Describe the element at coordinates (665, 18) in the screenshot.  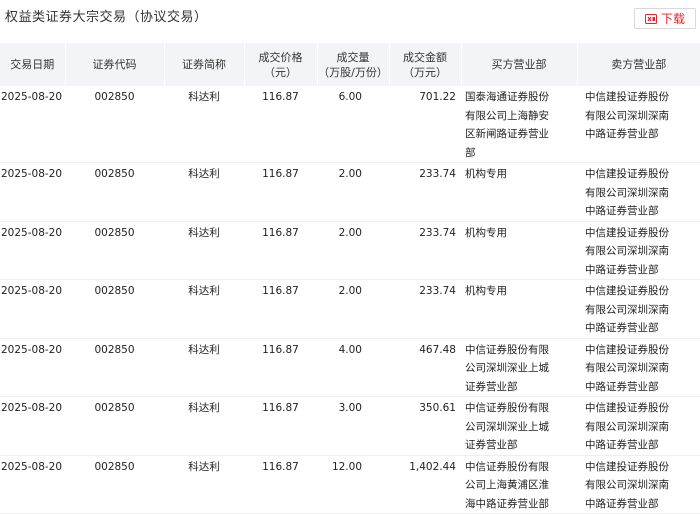
I see `download-button: 下载` at that location.